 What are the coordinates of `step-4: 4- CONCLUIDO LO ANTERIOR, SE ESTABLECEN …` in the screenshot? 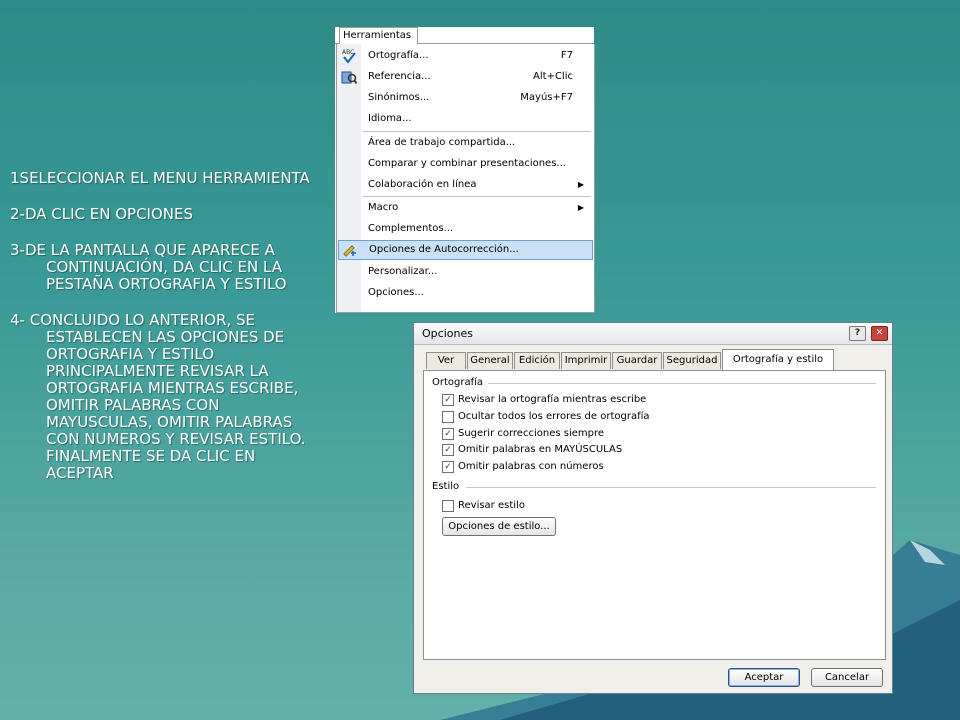 It's located at (158, 396).